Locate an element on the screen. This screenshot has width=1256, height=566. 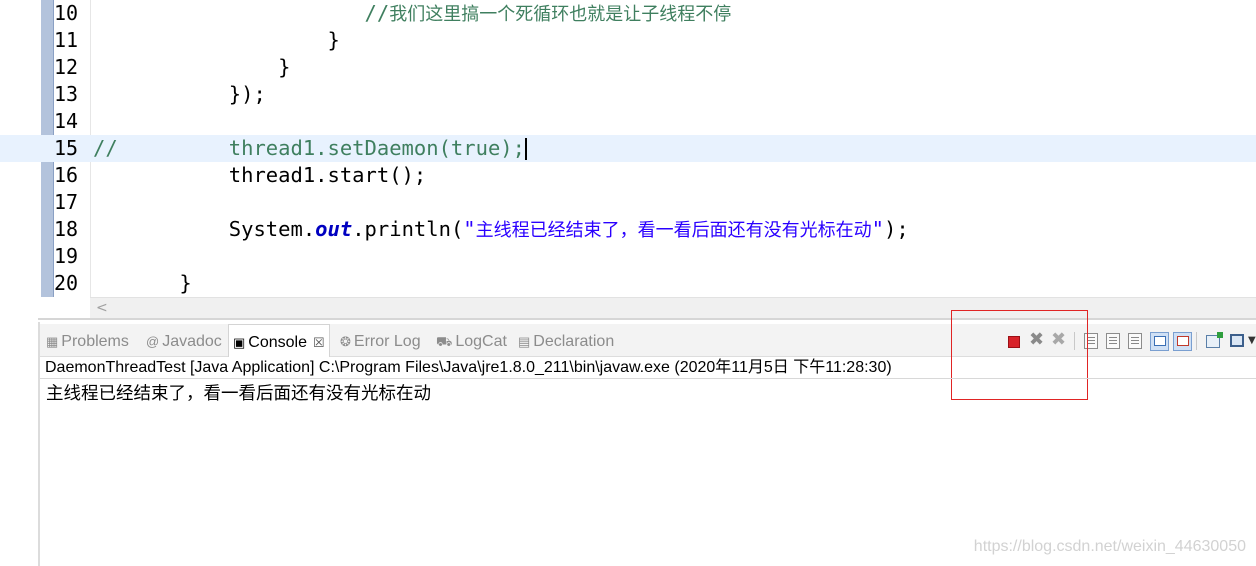
line-number: 11 is located at coordinates (66, 40).